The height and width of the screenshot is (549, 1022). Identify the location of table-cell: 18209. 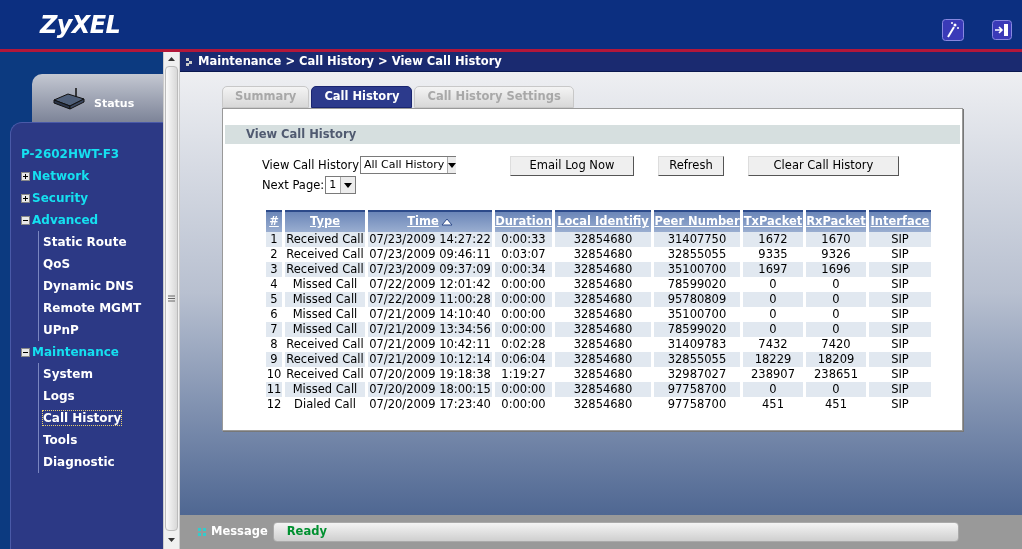
(836, 359).